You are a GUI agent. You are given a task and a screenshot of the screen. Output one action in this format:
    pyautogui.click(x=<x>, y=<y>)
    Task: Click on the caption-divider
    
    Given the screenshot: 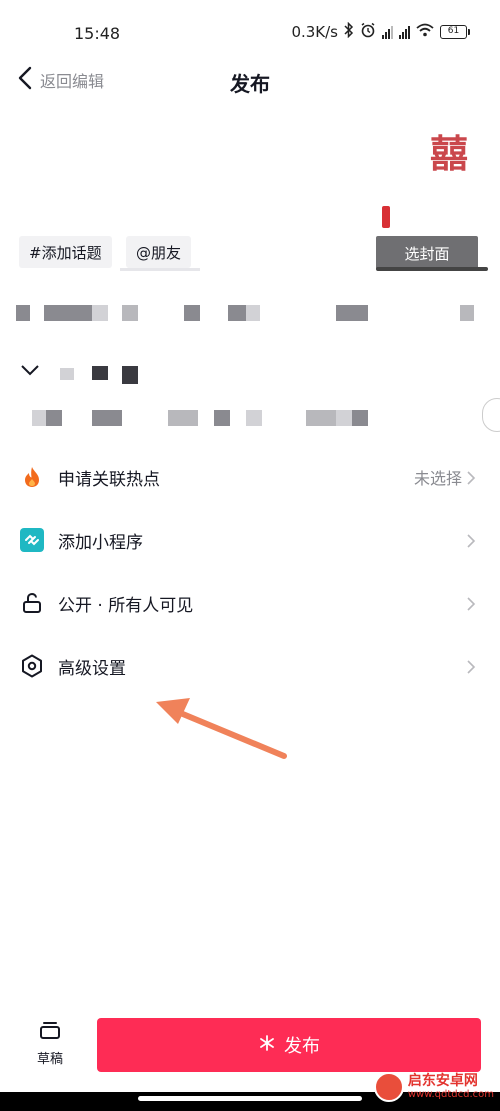 What is the action you would take?
    pyautogui.click(x=160, y=269)
    